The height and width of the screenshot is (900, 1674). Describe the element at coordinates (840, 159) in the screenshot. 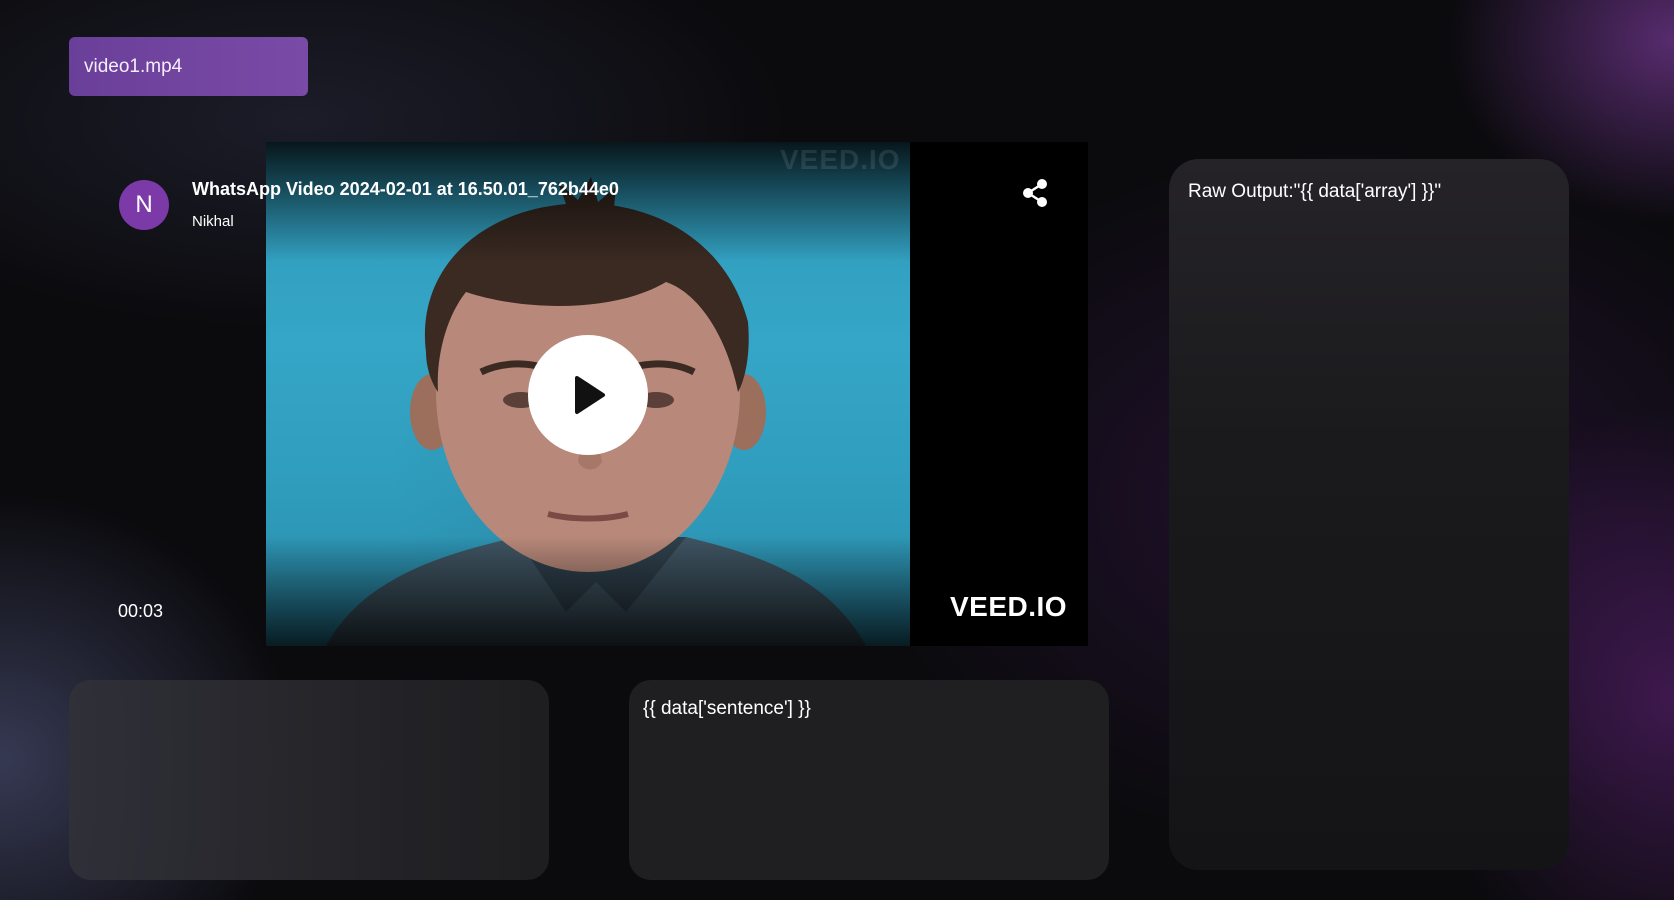

I see `watermark-faint: VEED.IO` at that location.